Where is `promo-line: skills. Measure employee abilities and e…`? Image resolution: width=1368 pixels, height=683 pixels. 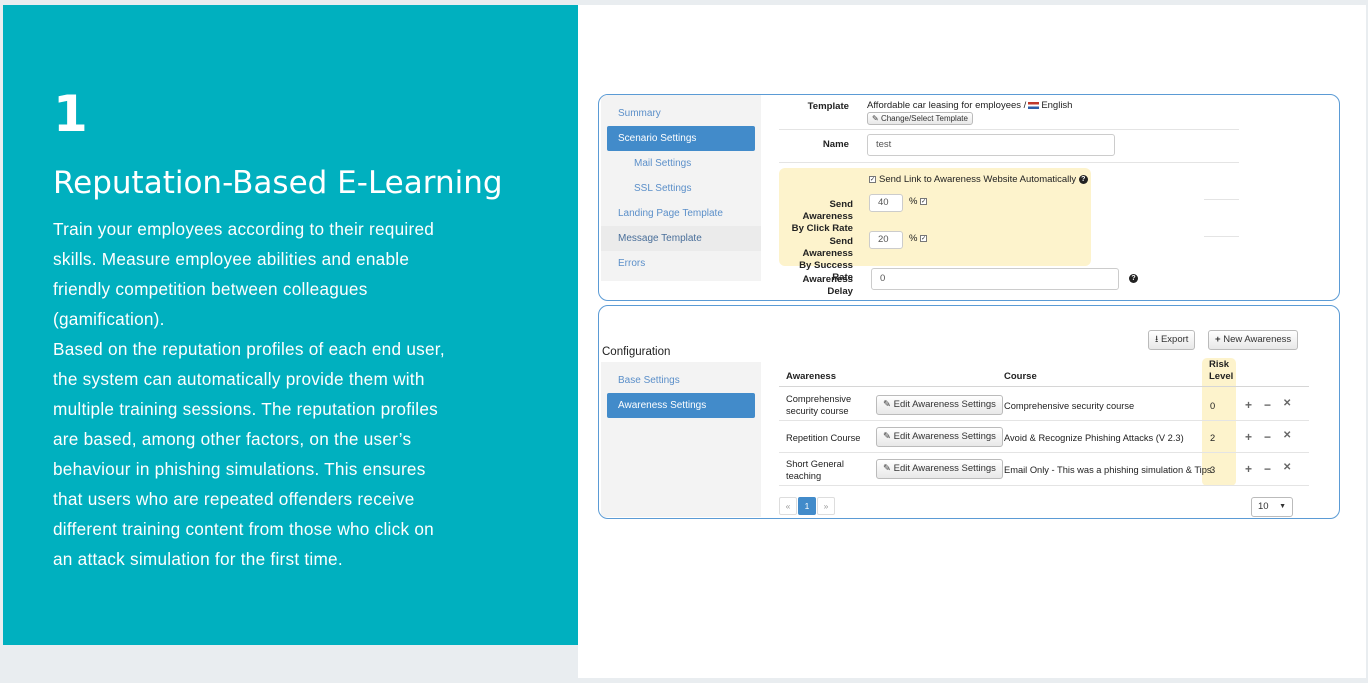 promo-line: skills. Measure employee abilities and e… is located at coordinates (231, 259).